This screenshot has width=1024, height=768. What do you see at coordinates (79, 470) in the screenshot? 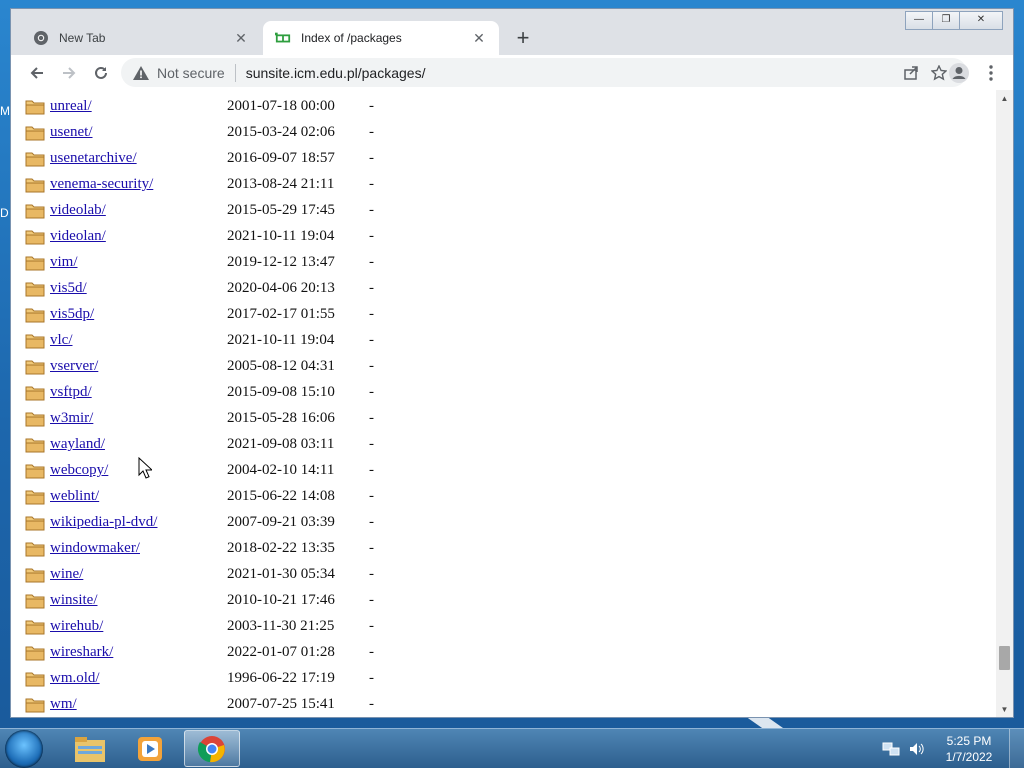
I see `directory-link: webcopy/` at bounding box center [79, 470].